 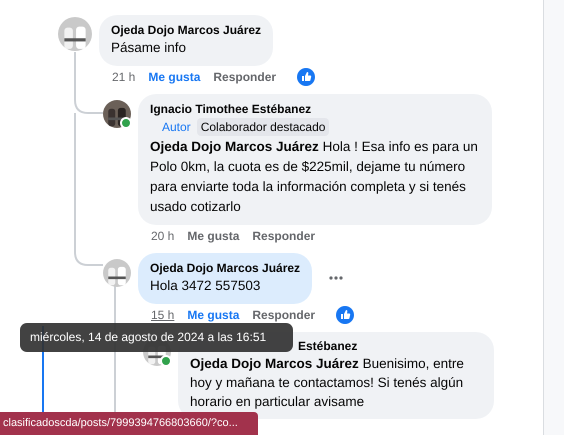 I want to click on comment-text: Pásame info, so click(x=149, y=48).